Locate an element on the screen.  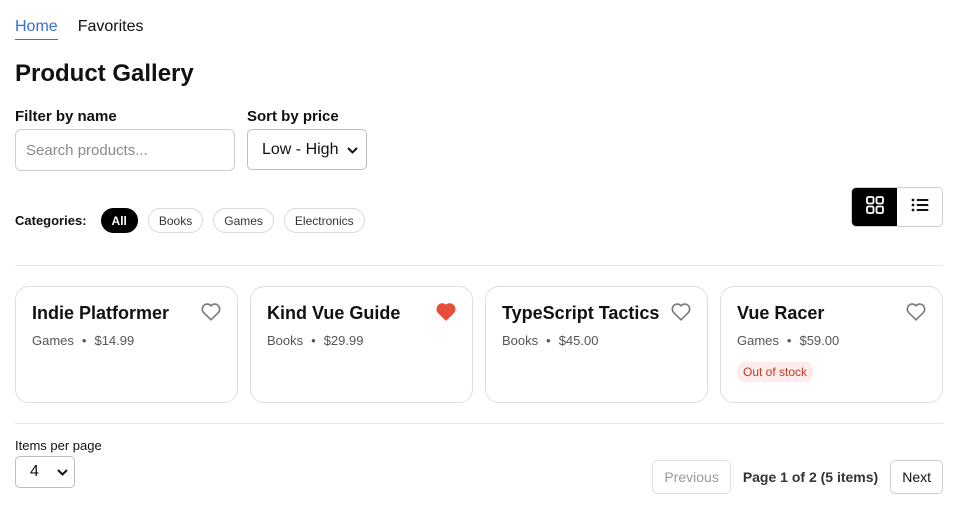
sort-select-value: Low - High is located at coordinates (300, 149).